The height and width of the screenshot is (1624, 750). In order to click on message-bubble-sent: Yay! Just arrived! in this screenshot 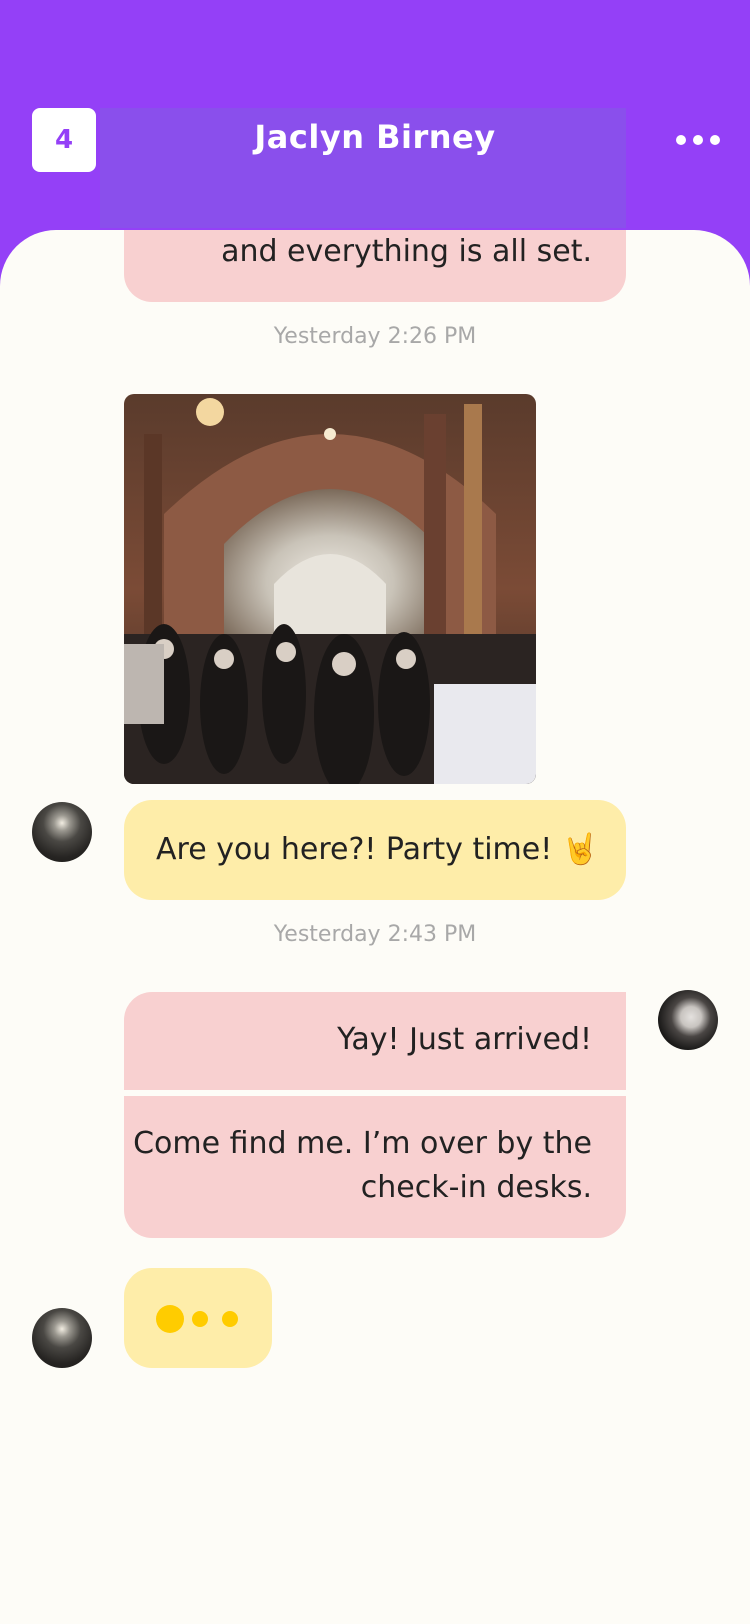, I will do `click(375, 1041)`.